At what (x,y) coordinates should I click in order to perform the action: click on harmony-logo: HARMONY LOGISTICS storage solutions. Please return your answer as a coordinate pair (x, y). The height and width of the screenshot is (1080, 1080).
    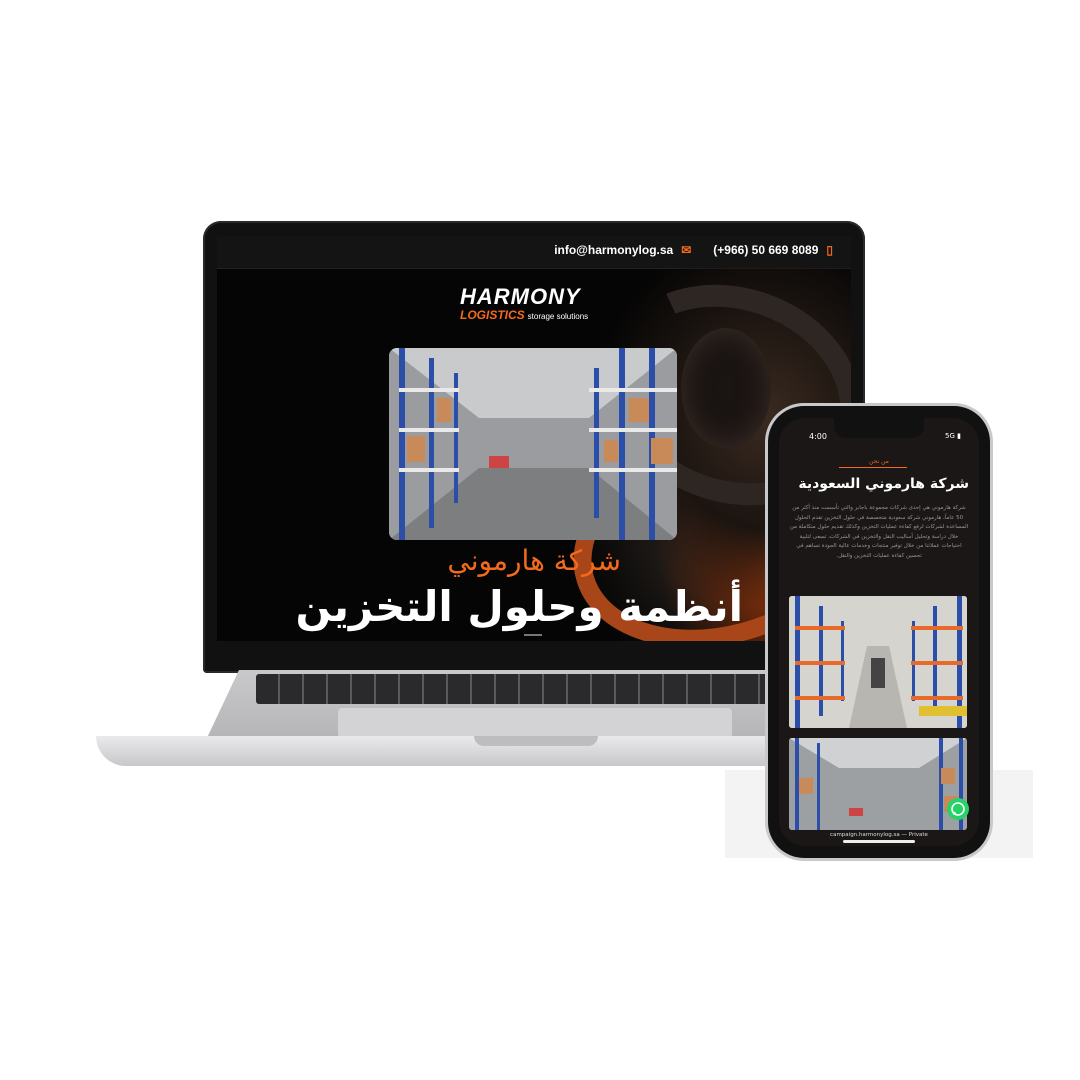
    Looking at the image, I should click on (535, 305).